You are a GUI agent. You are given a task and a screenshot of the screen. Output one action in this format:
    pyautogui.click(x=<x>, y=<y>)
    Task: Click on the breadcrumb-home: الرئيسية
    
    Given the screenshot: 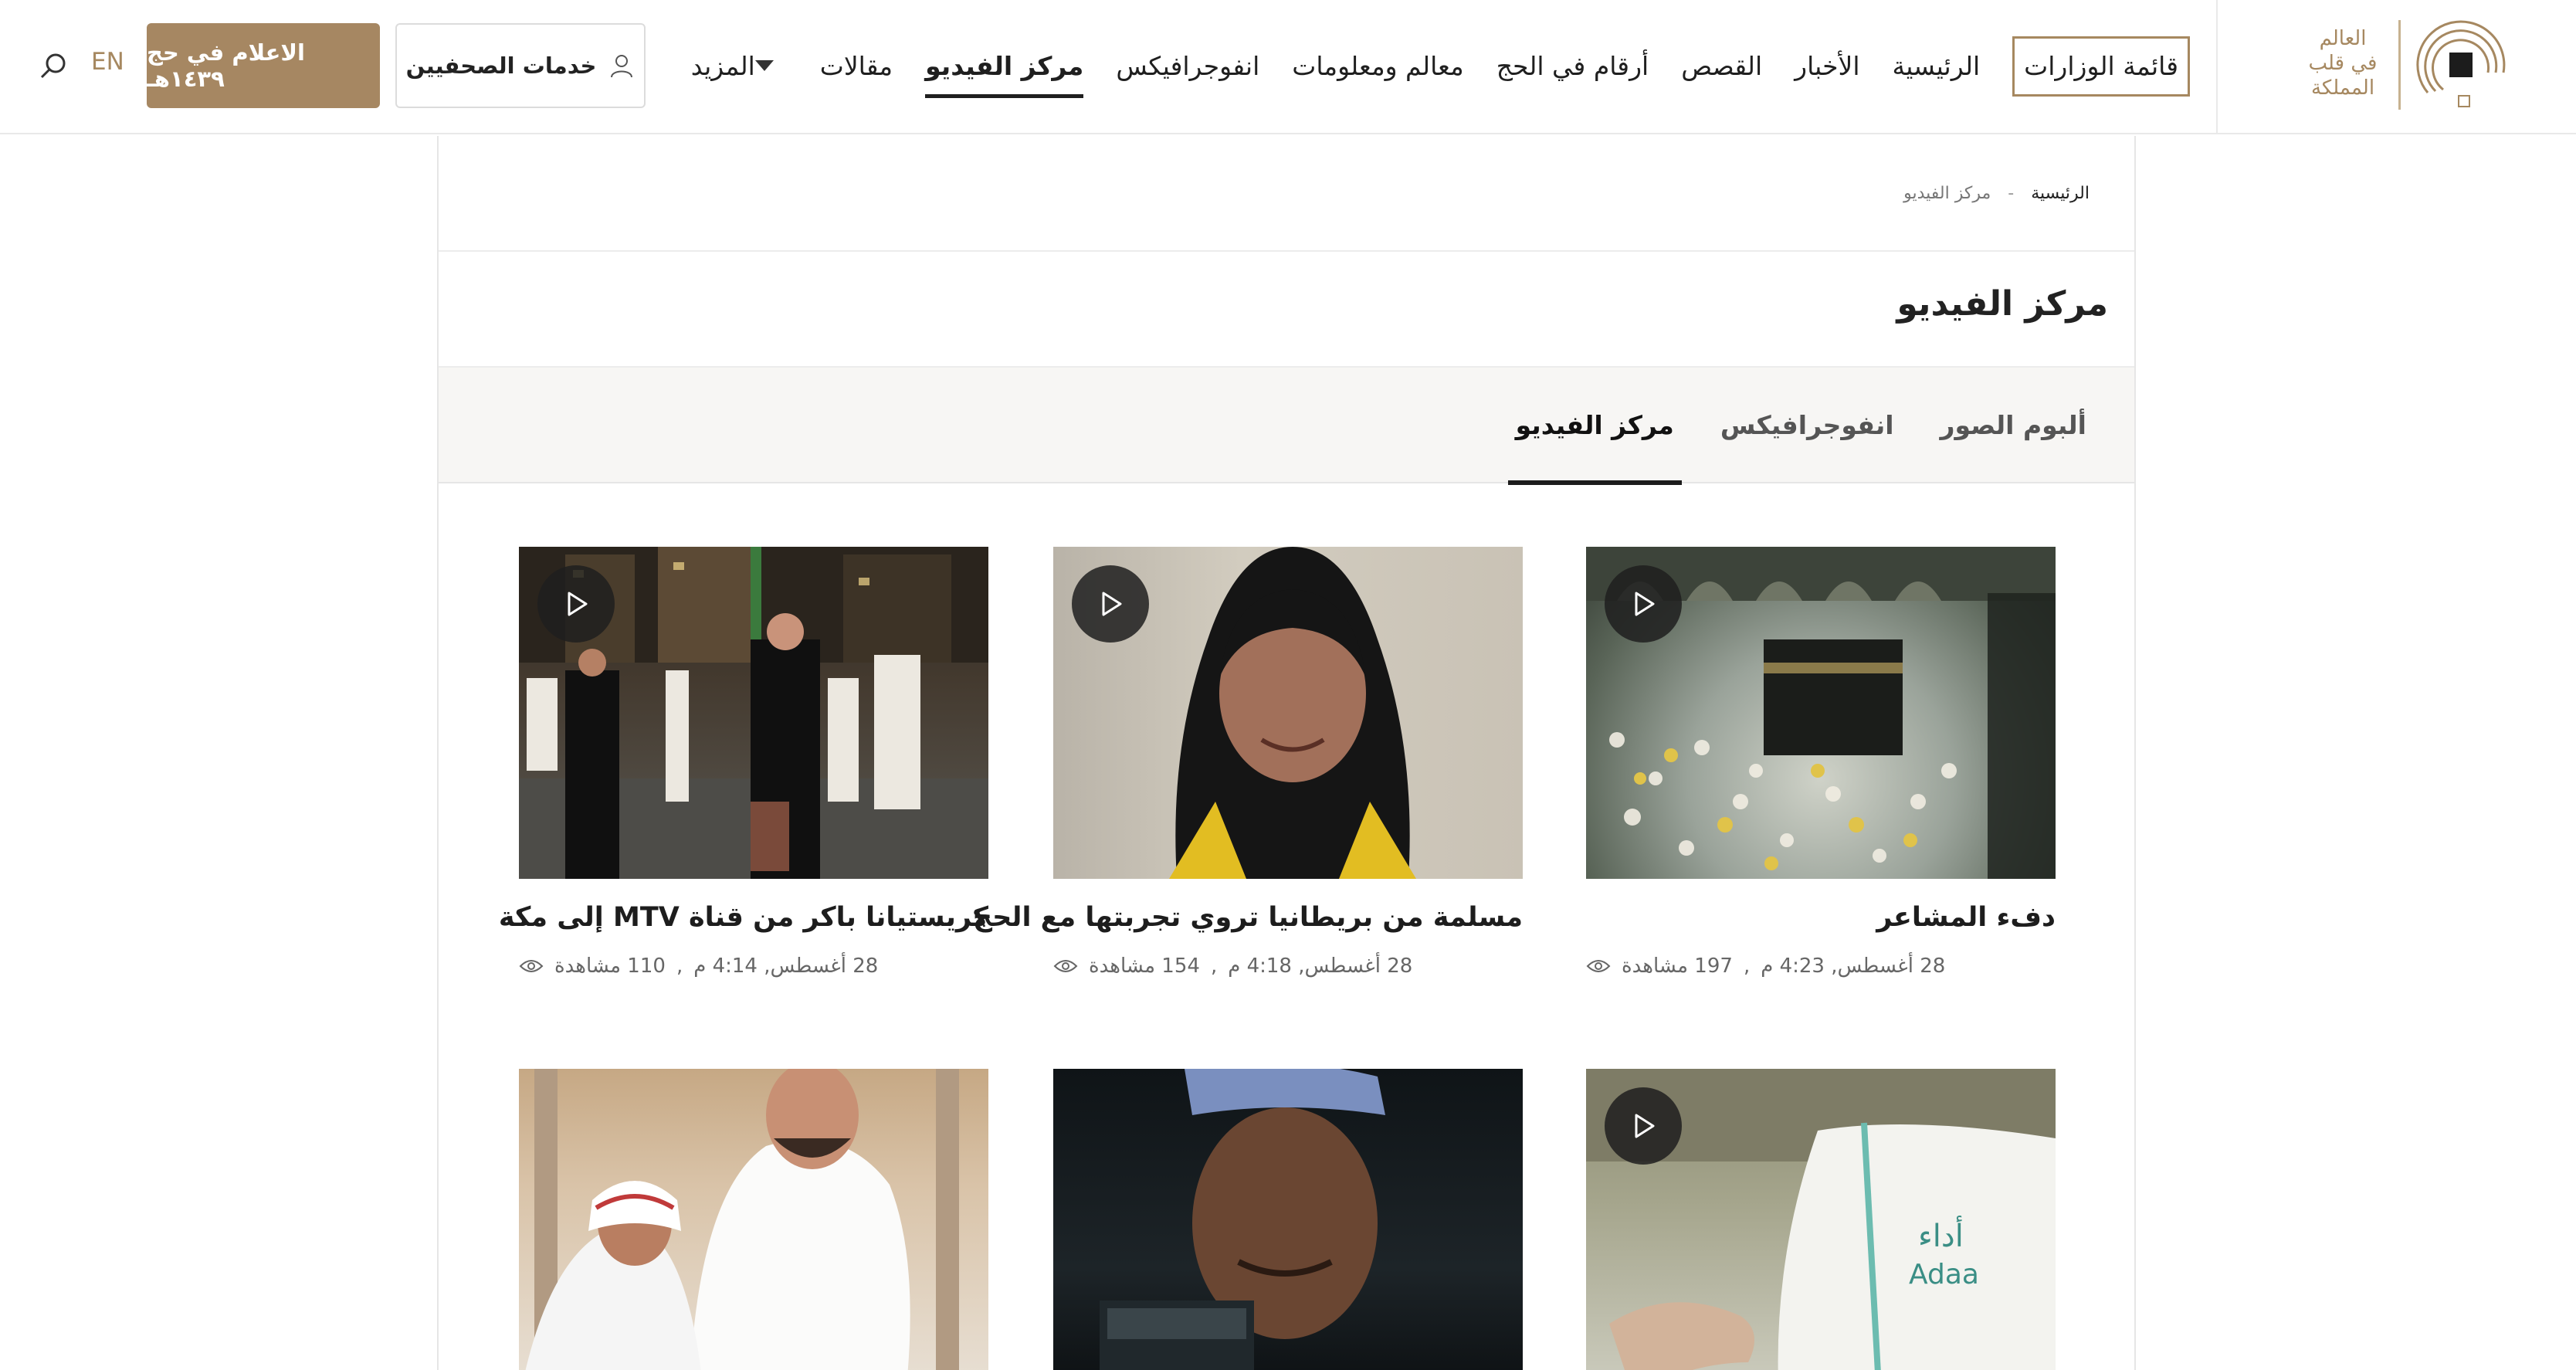 What is the action you would take?
    pyautogui.click(x=2060, y=193)
    